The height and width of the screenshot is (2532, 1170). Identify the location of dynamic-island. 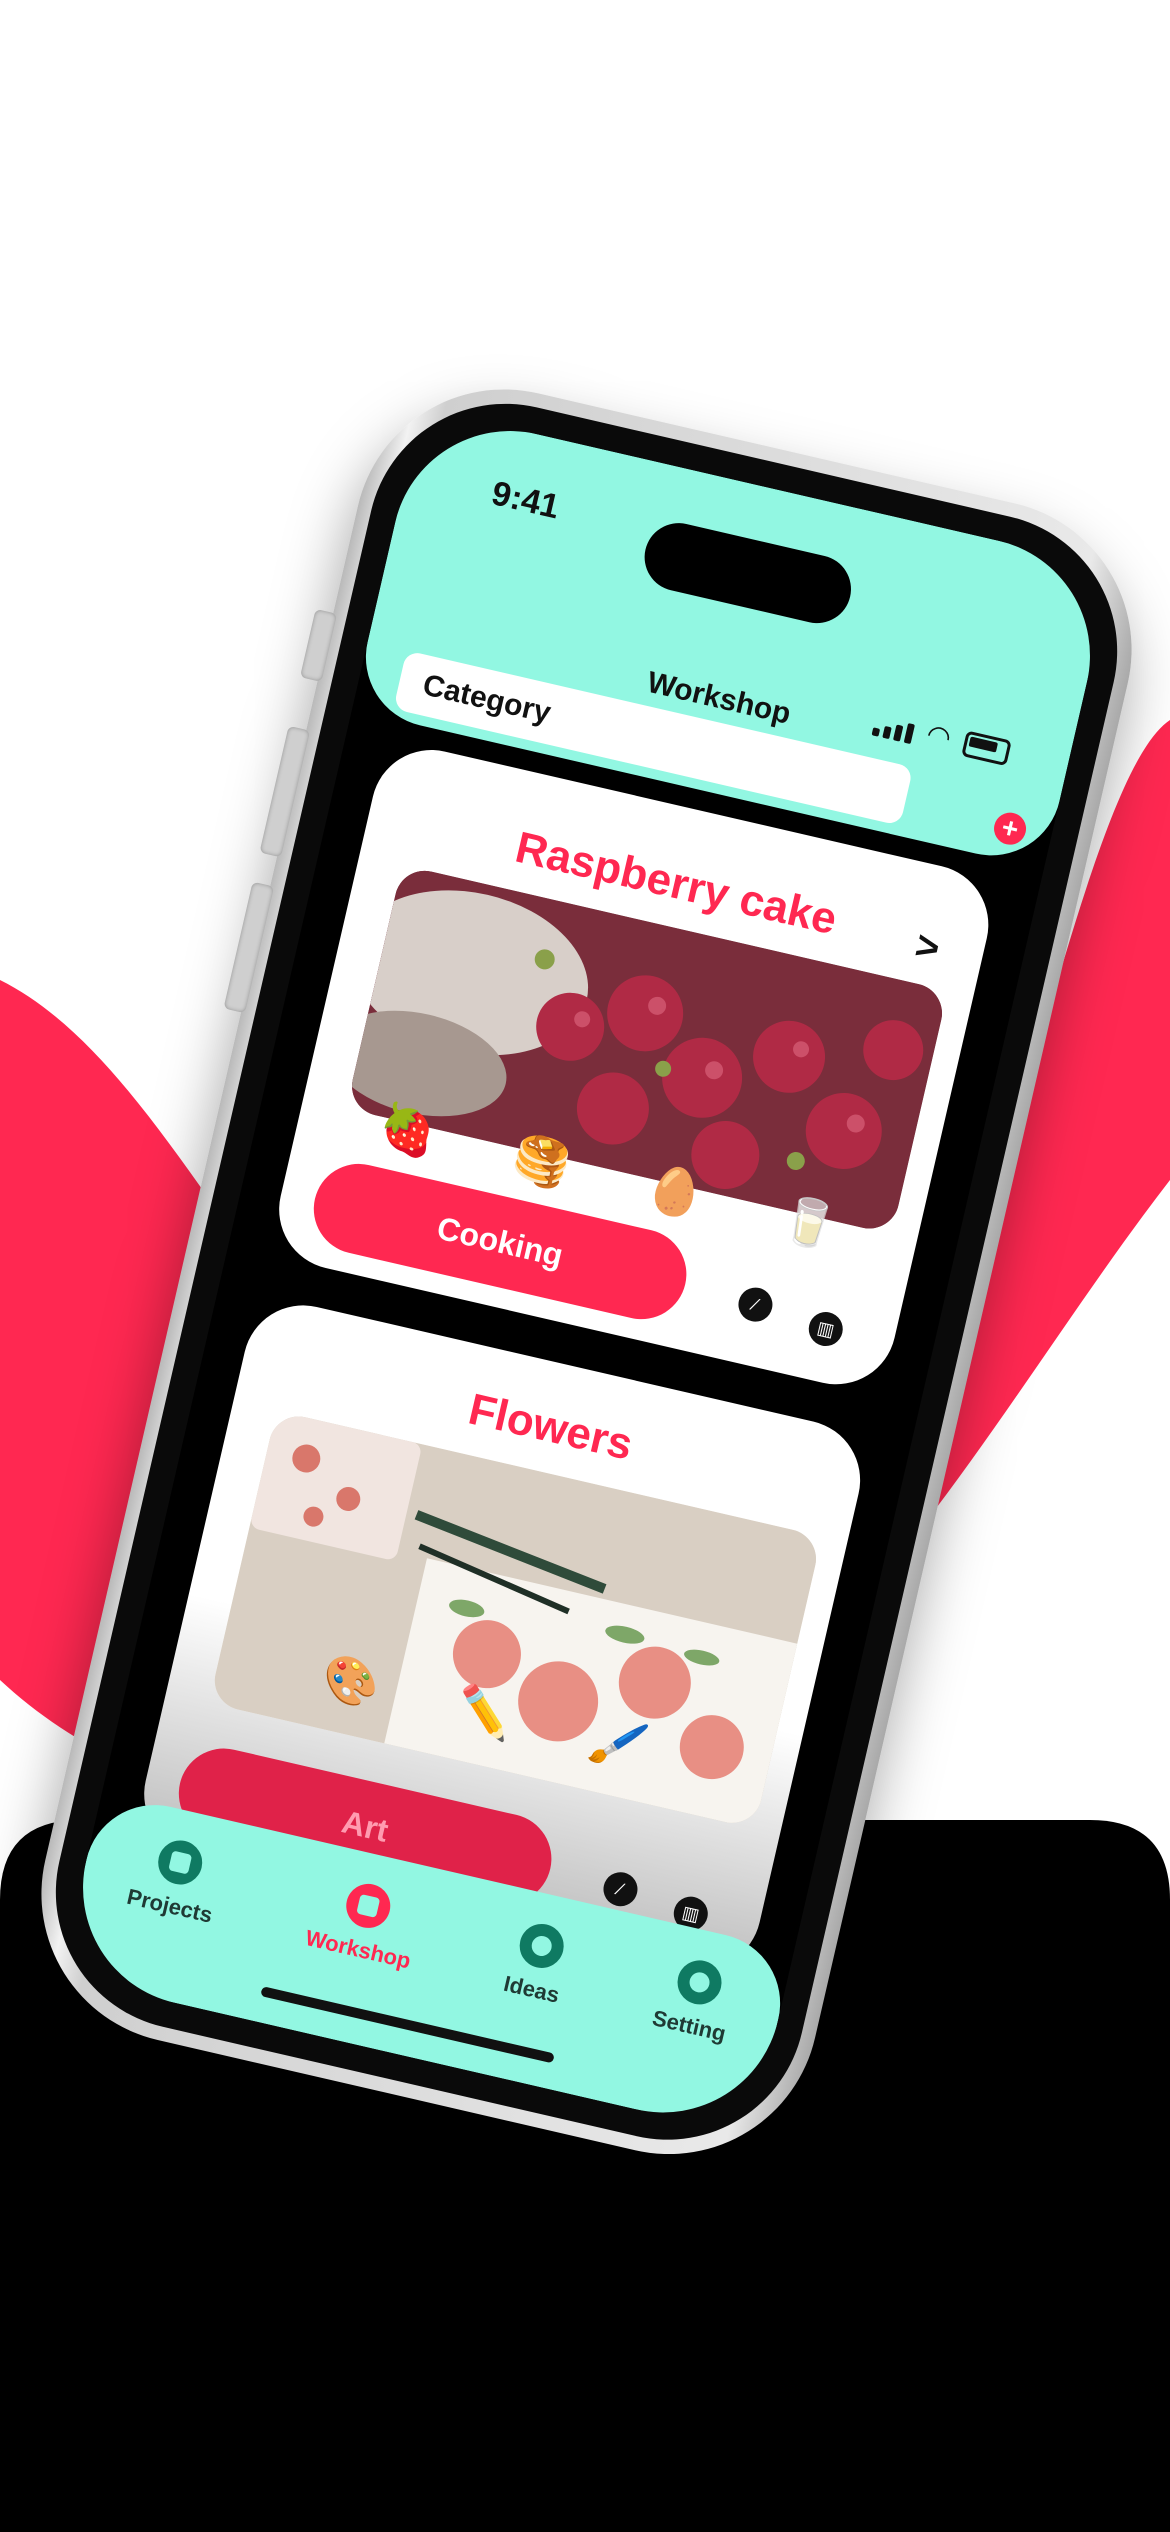
(747, 573).